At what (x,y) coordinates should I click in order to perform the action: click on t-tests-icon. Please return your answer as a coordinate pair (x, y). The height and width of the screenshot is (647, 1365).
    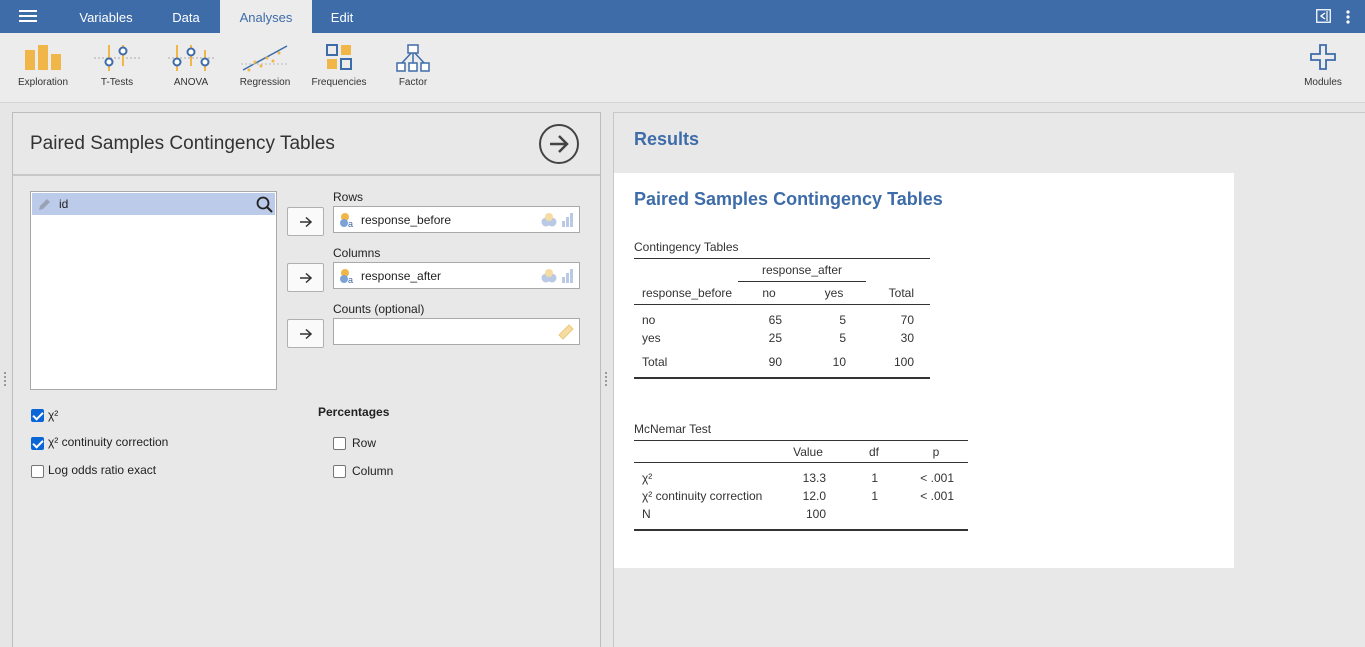
    Looking at the image, I should click on (117, 58).